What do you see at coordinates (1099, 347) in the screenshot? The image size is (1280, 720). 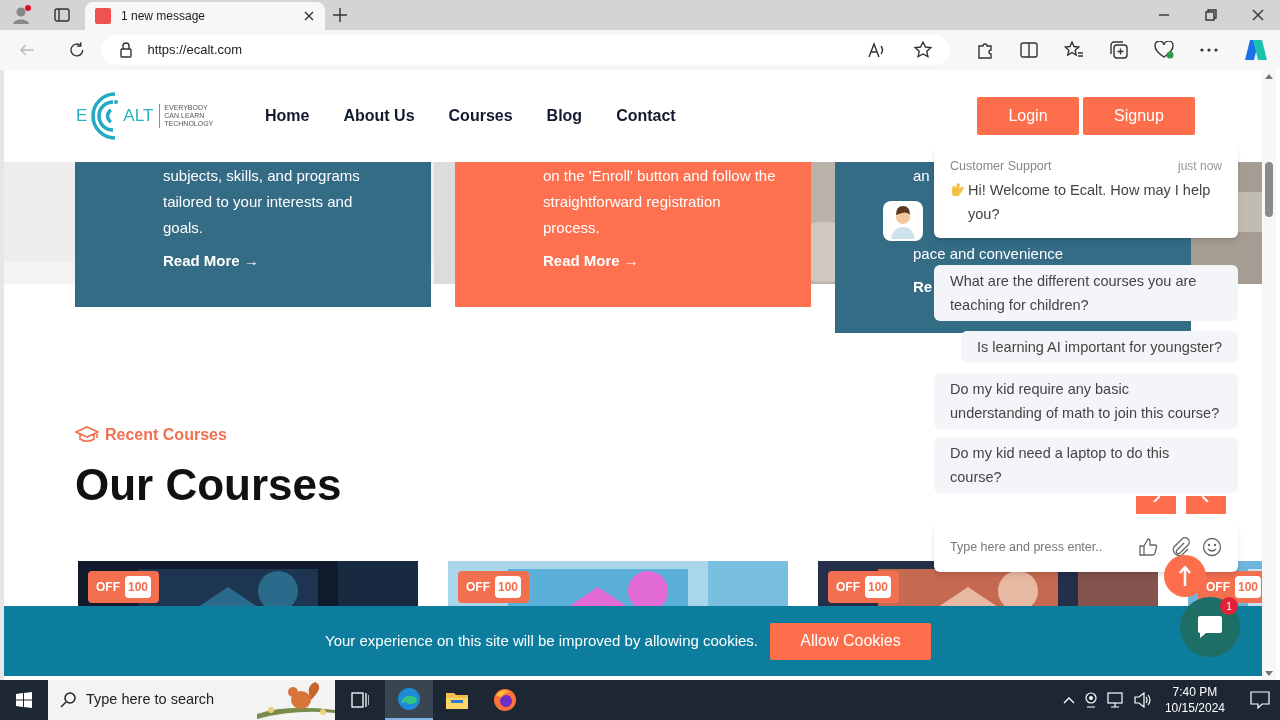 I see `quick-reply-option: Is learning AI important for youngster?` at bounding box center [1099, 347].